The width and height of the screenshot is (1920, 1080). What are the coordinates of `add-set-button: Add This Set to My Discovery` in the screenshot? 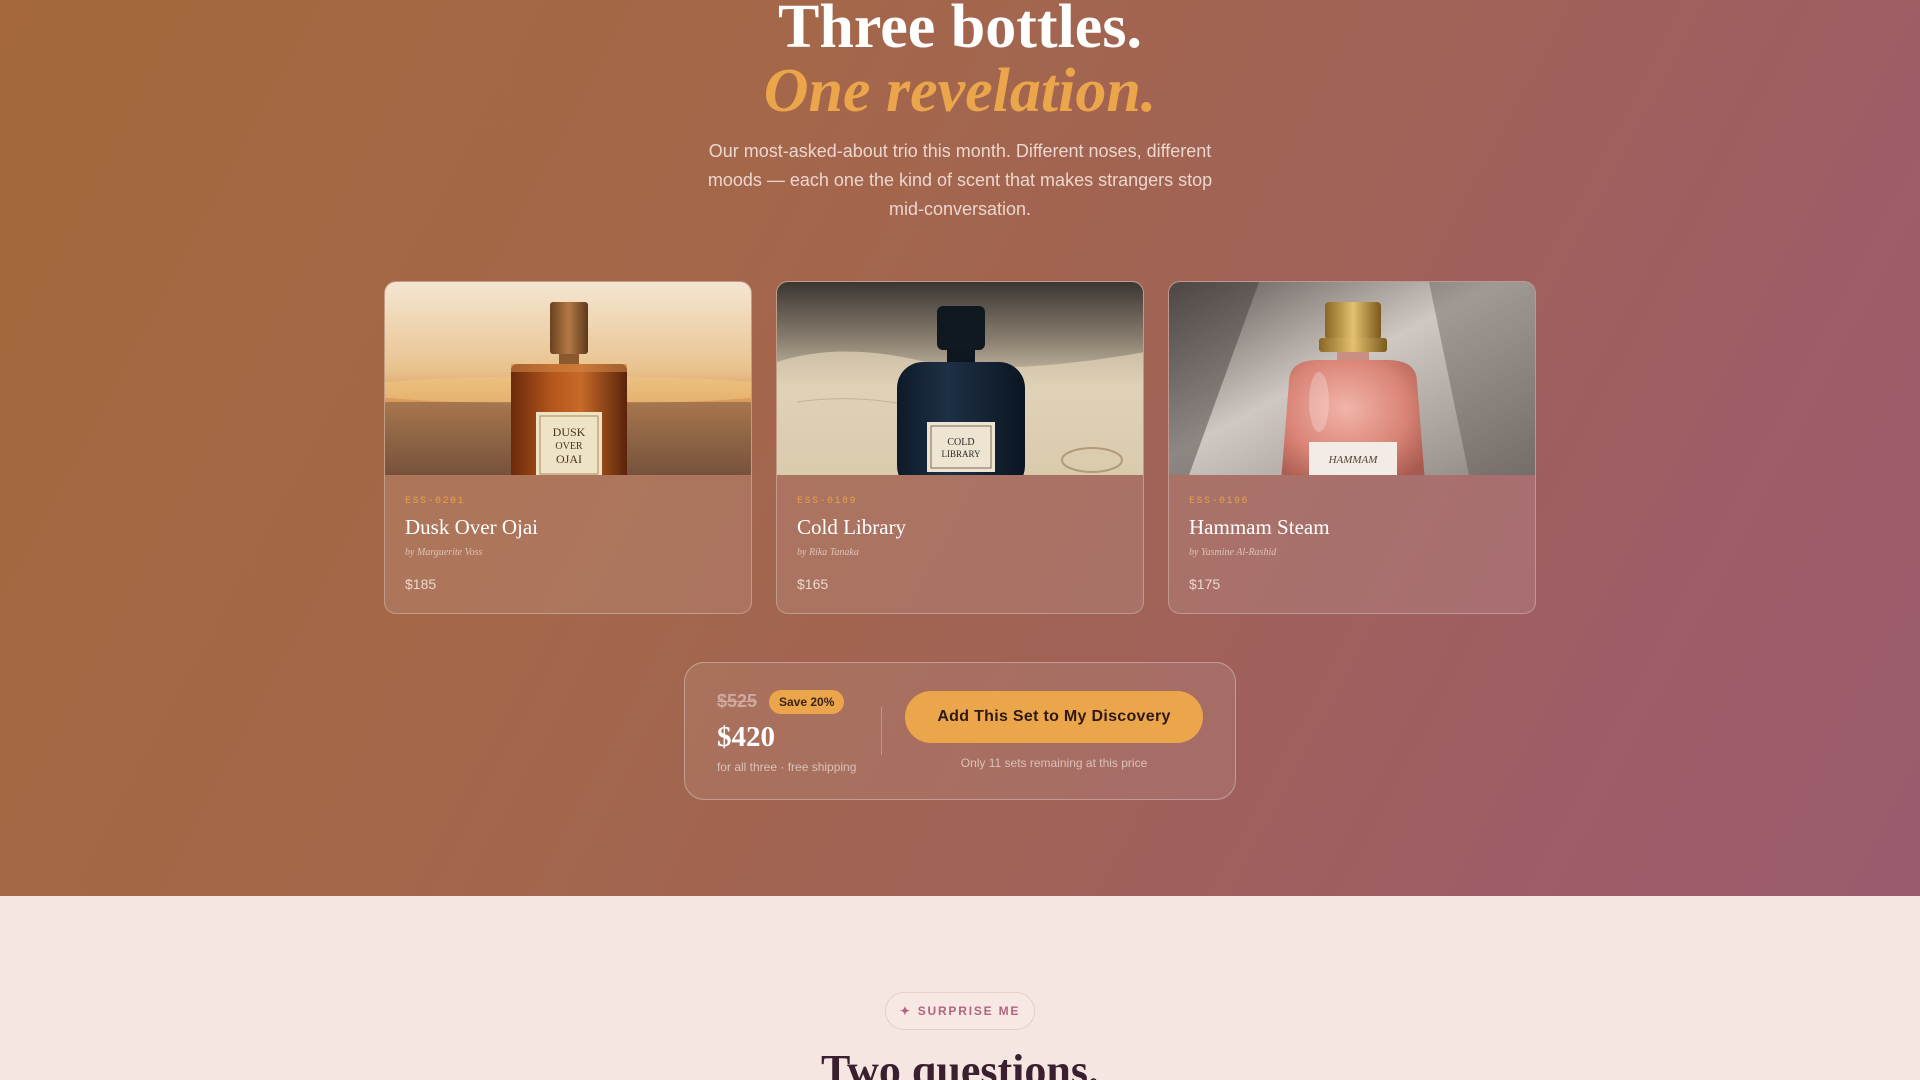 It's located at (1054, 717).